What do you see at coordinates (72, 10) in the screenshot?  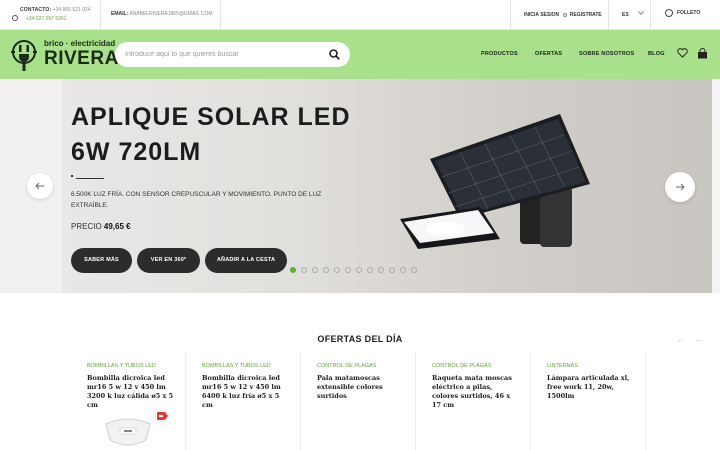 I see `phone-number-1: +34 960 621 024` at bounding box center [72, 10].